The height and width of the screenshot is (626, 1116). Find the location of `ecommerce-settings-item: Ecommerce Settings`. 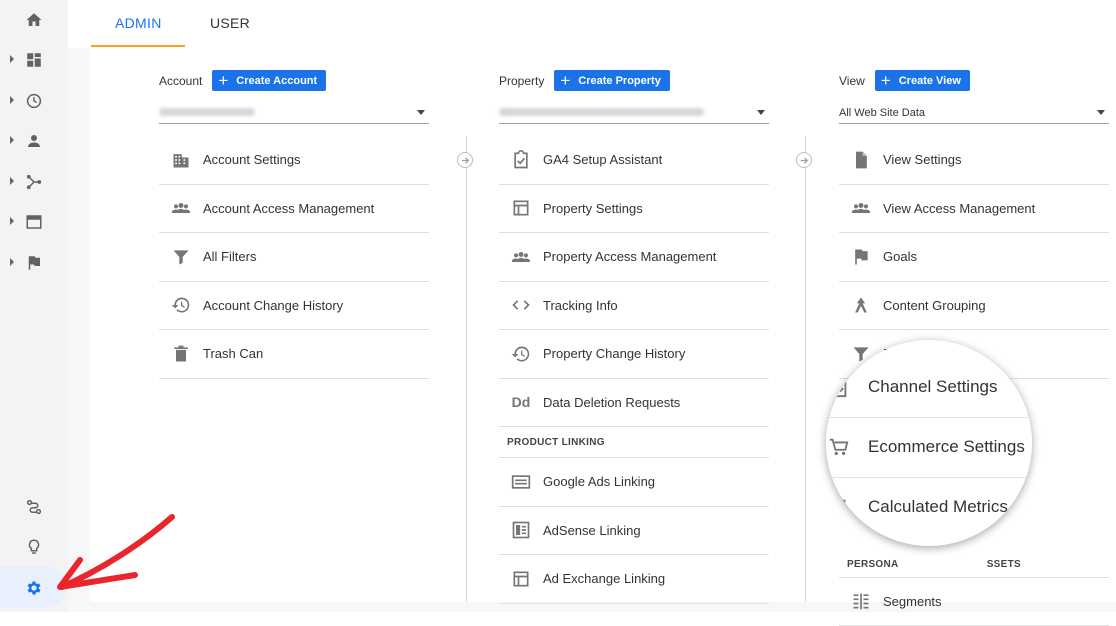

ecommerce-settings-item: Ecommerce Settings is located at coordinates (929, 447).